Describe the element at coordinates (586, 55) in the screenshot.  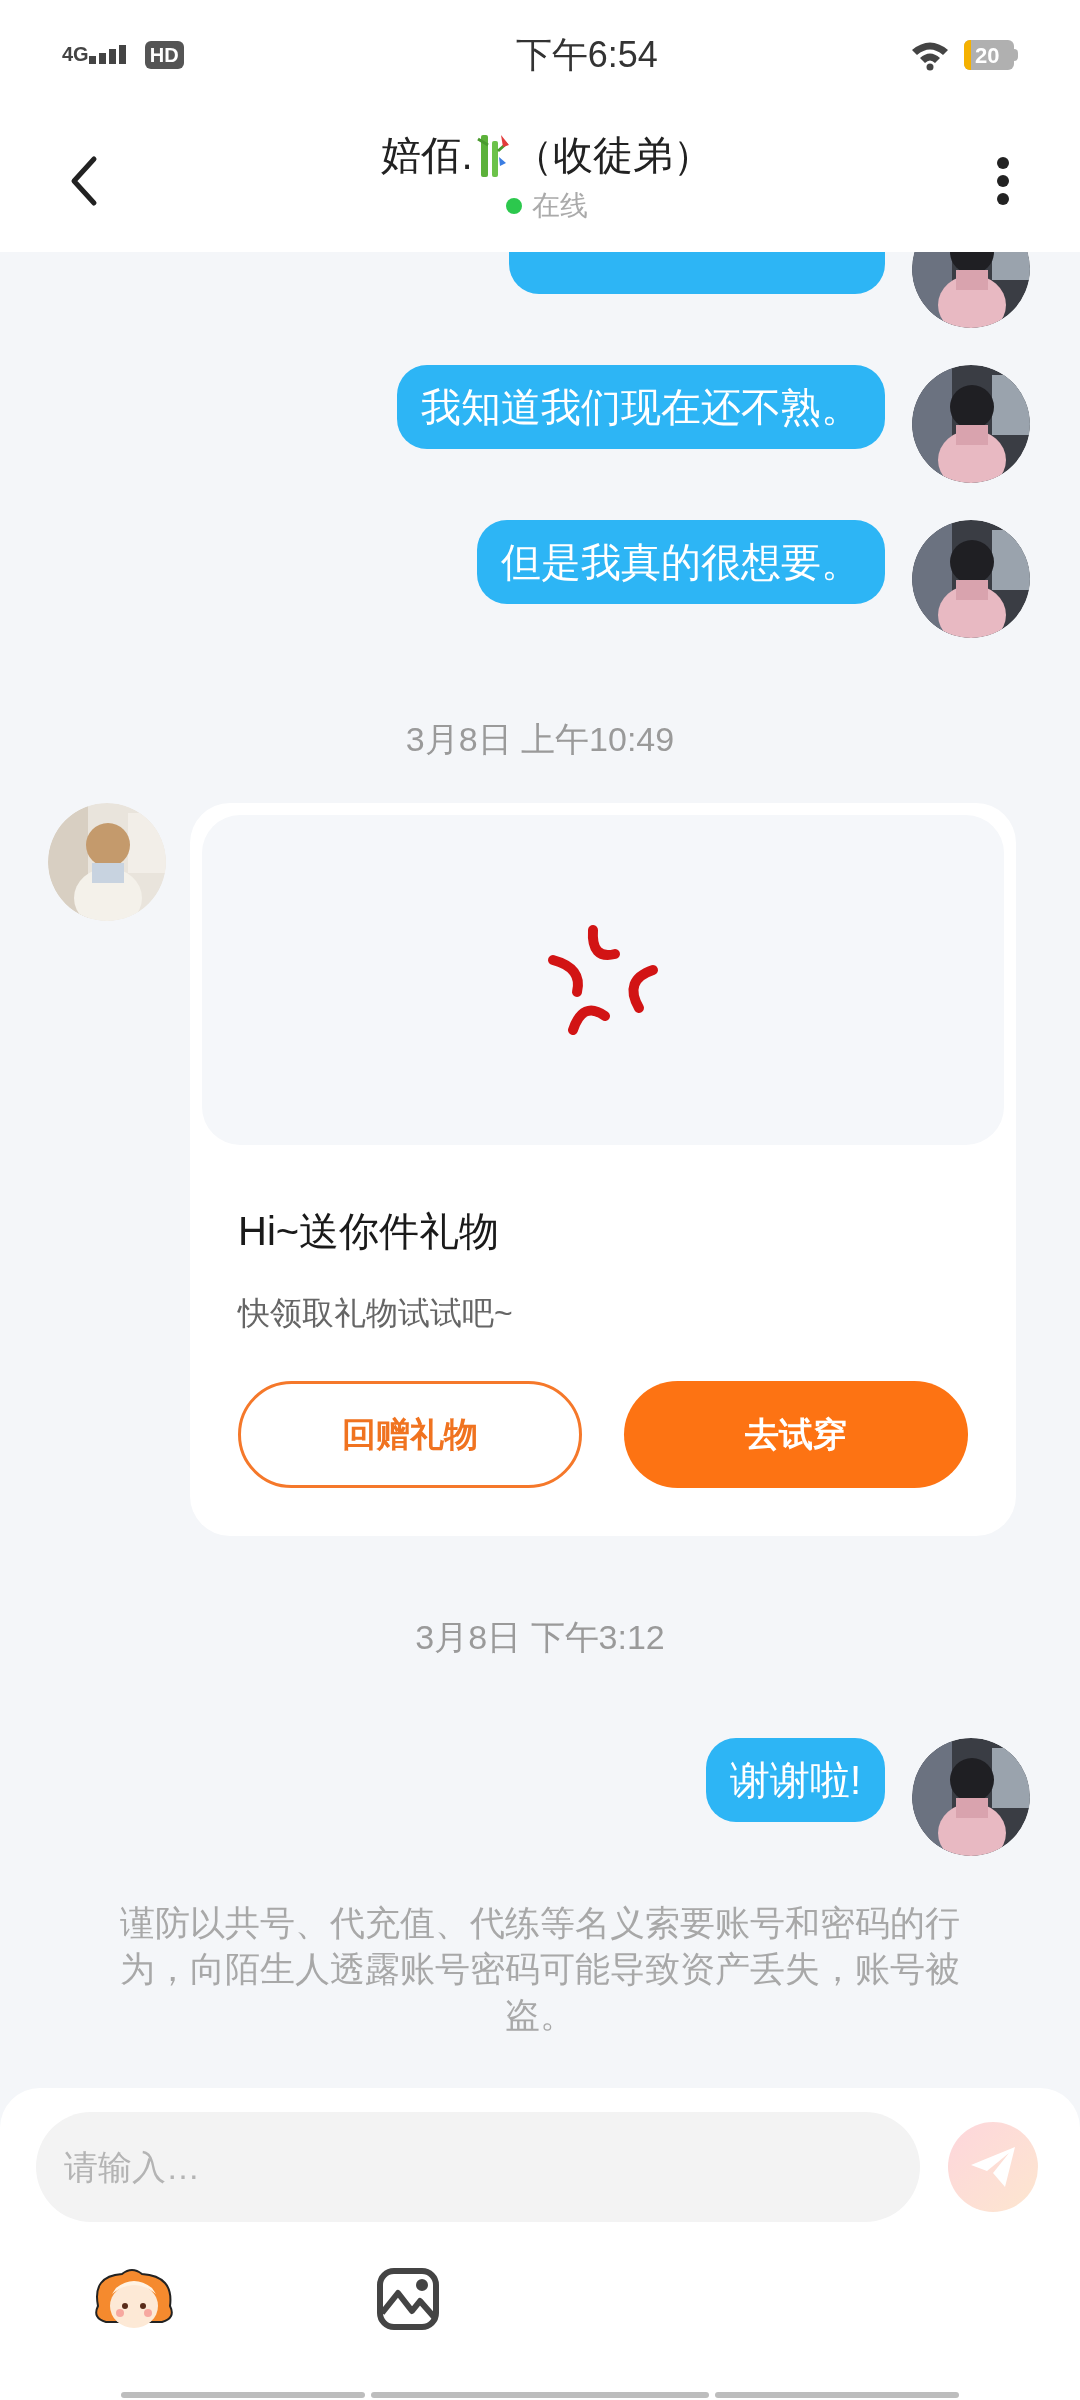
I see `clock: 下午6:54` at that location.